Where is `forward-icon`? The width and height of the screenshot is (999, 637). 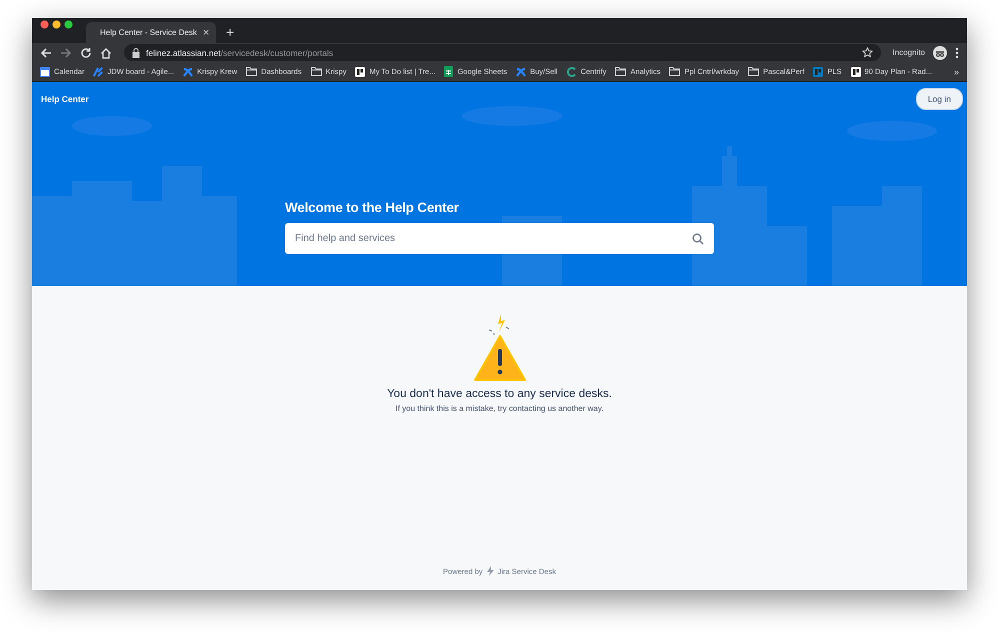 forward-icon is located at coordinates (66, 52).